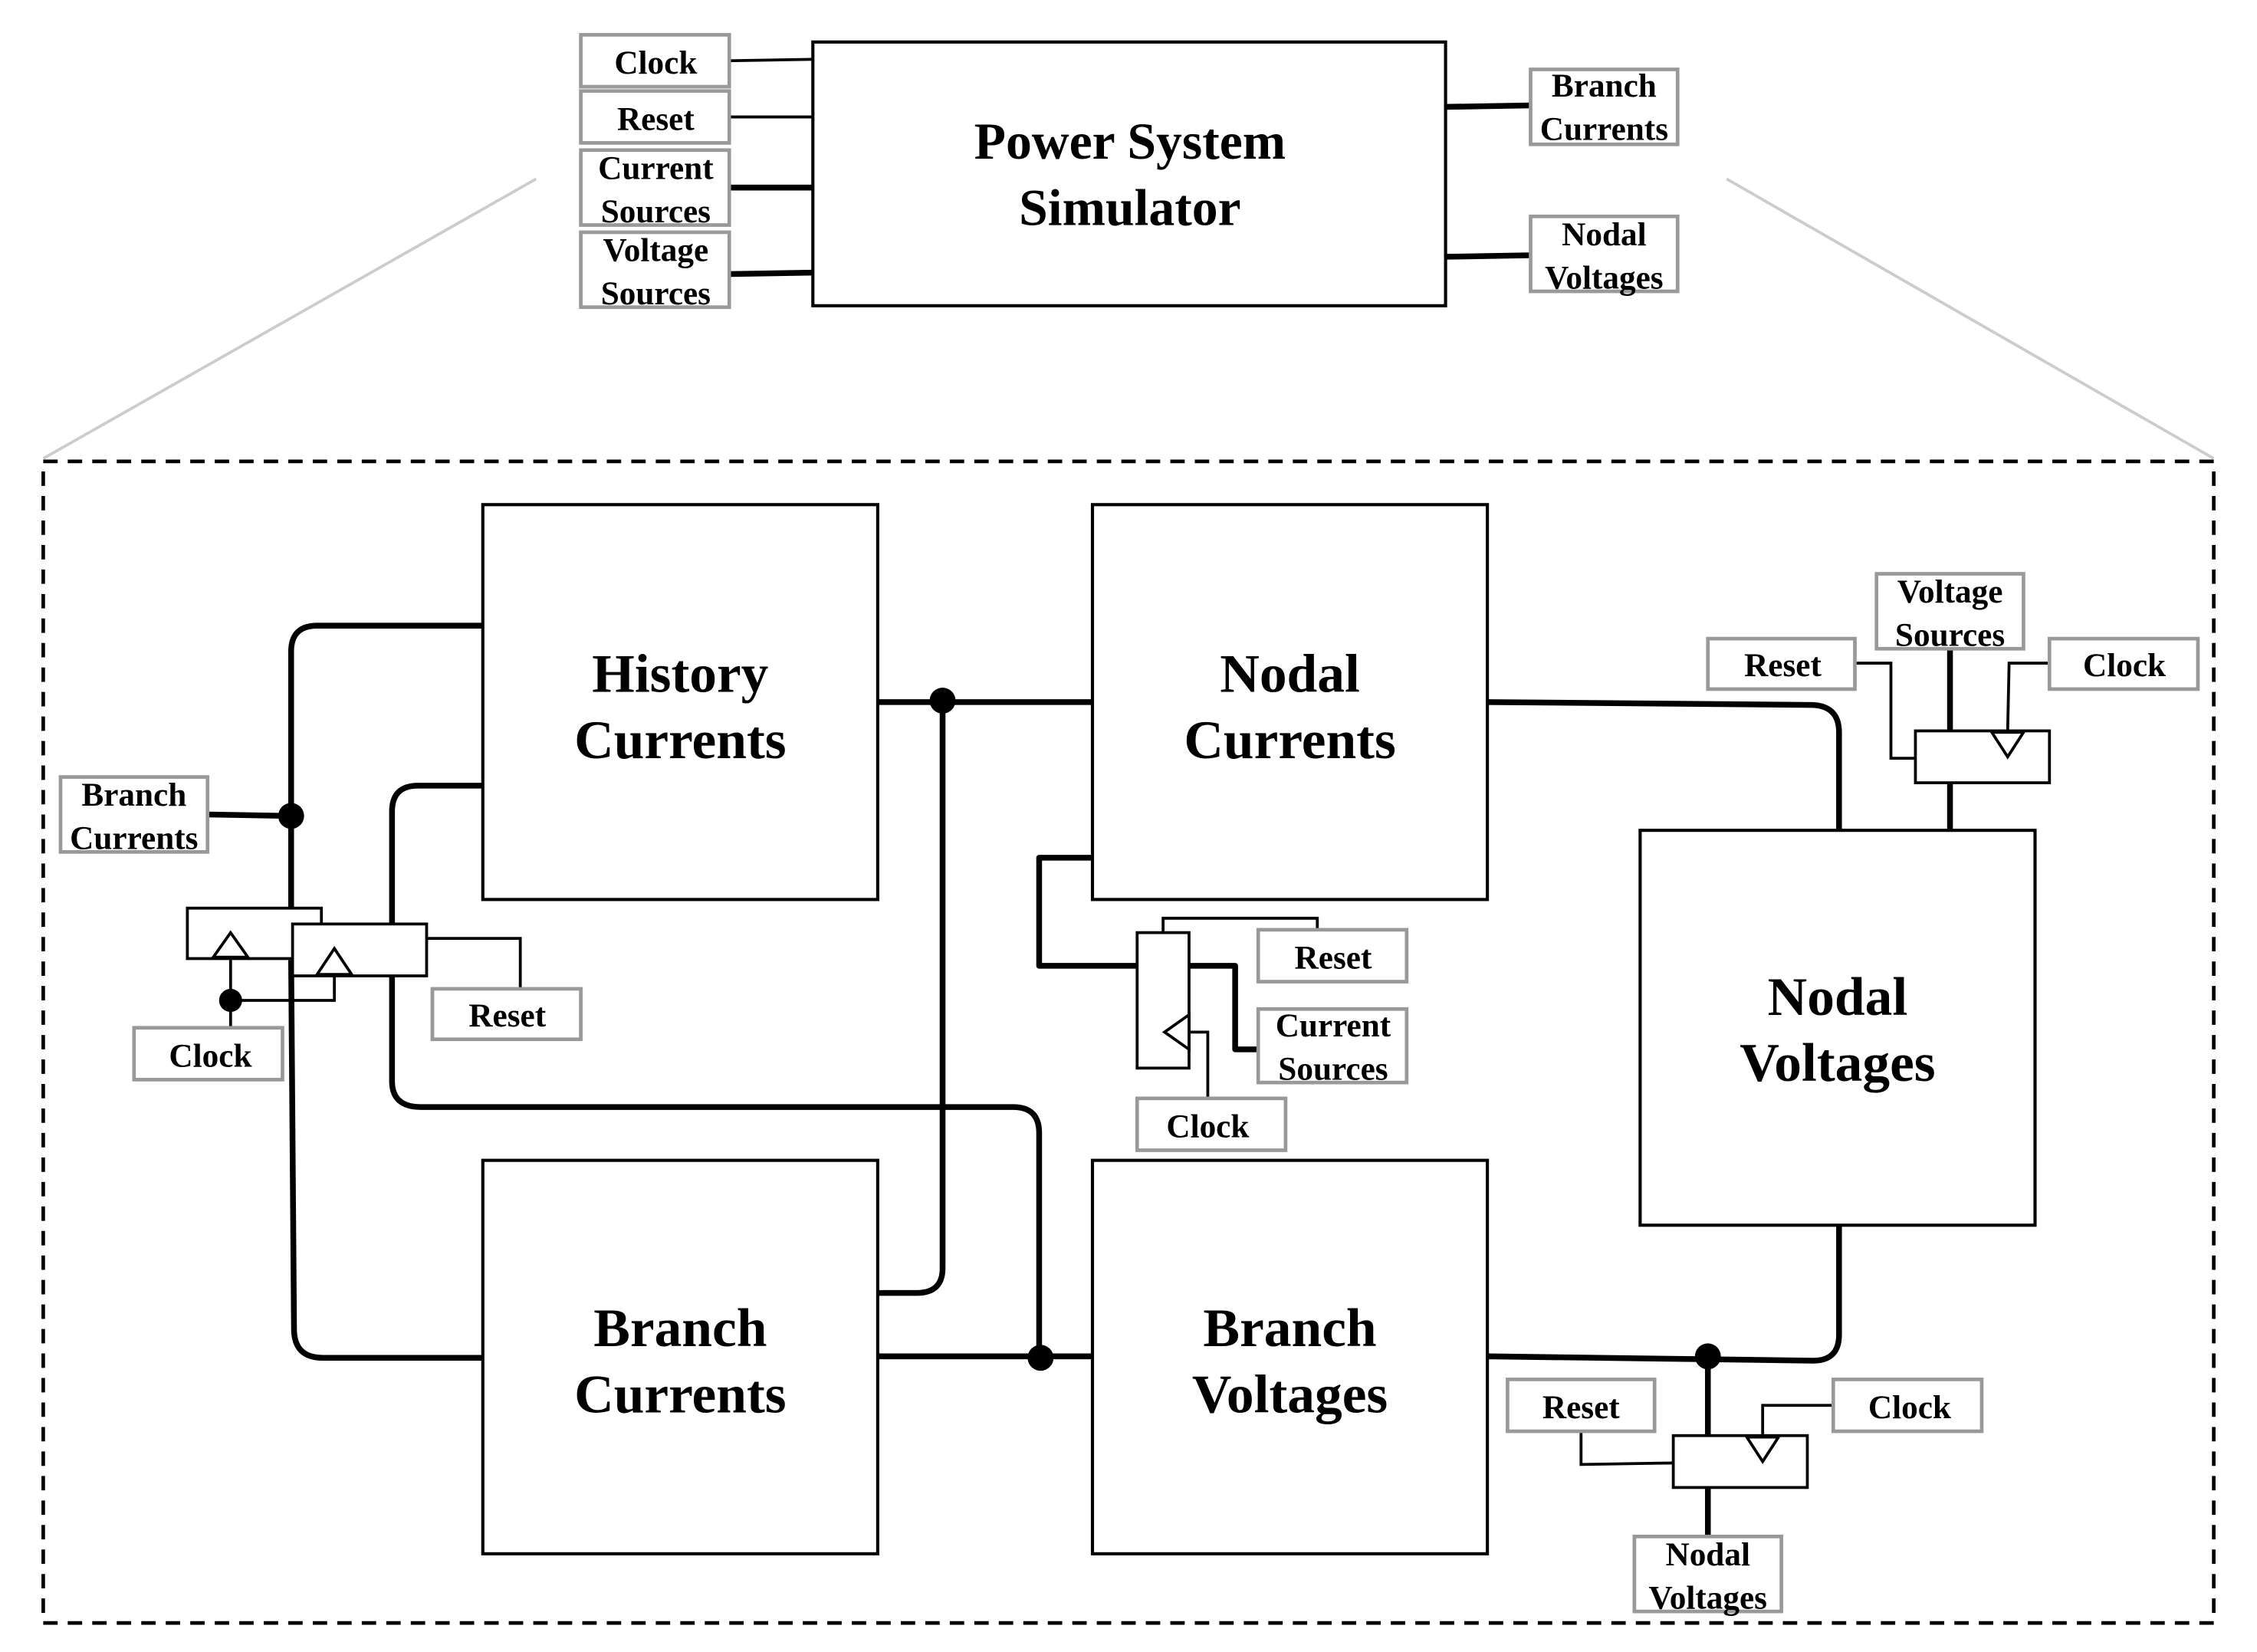 The image size is (2257, 1652). I want to click on tag-right-bottom-nodal-voltages: Nodal Voltages, so click(1708, 1575).